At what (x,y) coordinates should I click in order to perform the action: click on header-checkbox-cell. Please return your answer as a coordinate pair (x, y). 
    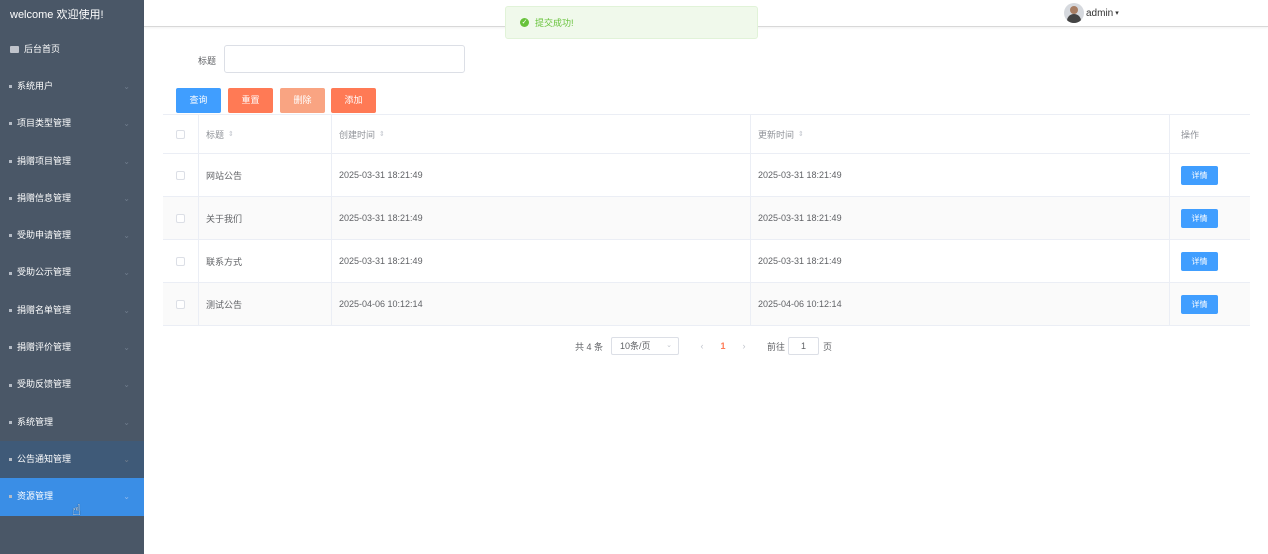
    Looking at the image, I should click on (181, 134).